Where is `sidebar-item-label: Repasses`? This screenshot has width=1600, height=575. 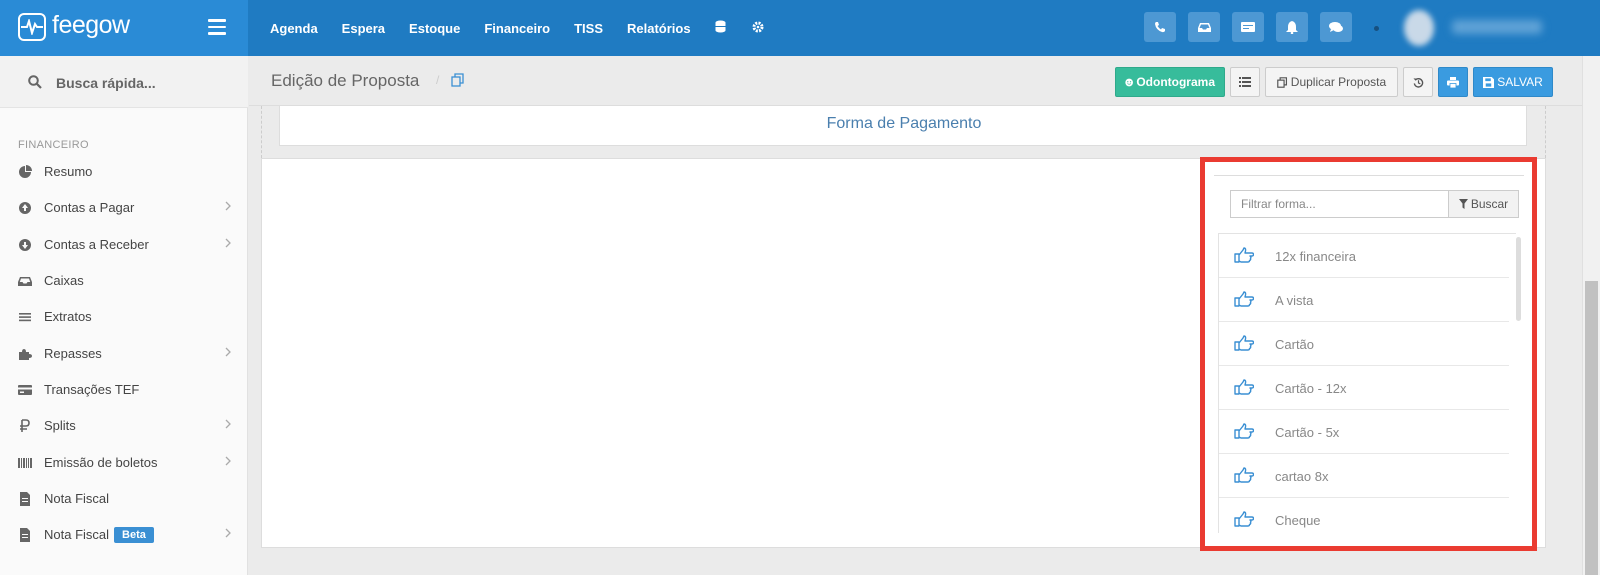 sidebar-item-label: Repasses is located at coordinates (73, 353).